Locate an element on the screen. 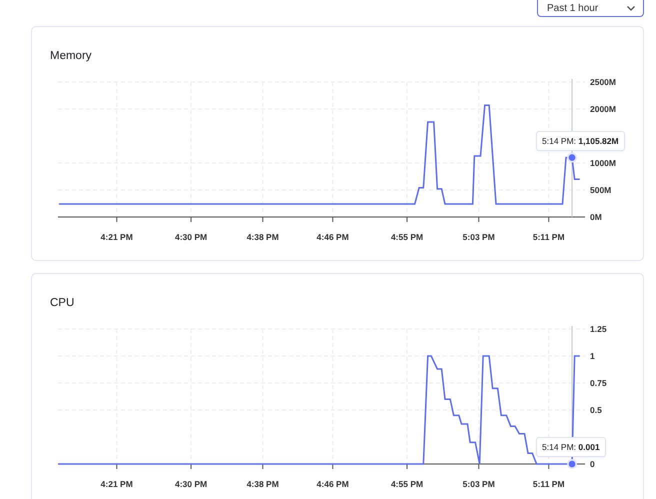  y-axis-label: 0M is located at coordinates (596, 217).